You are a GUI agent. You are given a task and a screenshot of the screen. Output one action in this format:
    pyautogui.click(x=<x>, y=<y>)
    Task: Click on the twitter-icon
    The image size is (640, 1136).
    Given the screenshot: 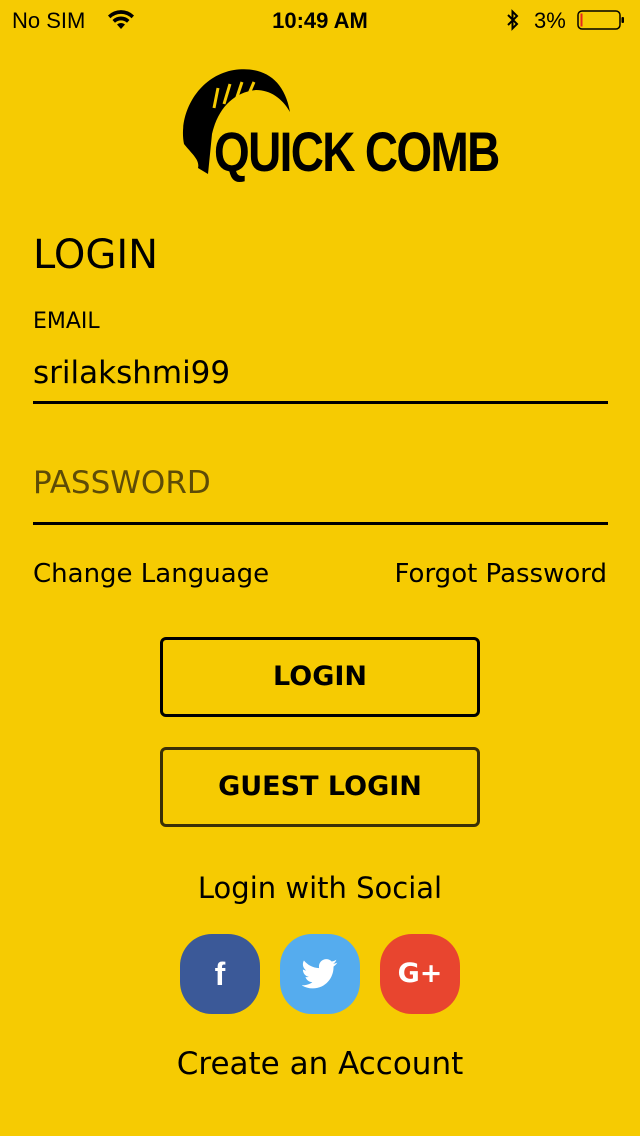 What is the action you would take?
    pyautogui.click(x=320, y=974)
    